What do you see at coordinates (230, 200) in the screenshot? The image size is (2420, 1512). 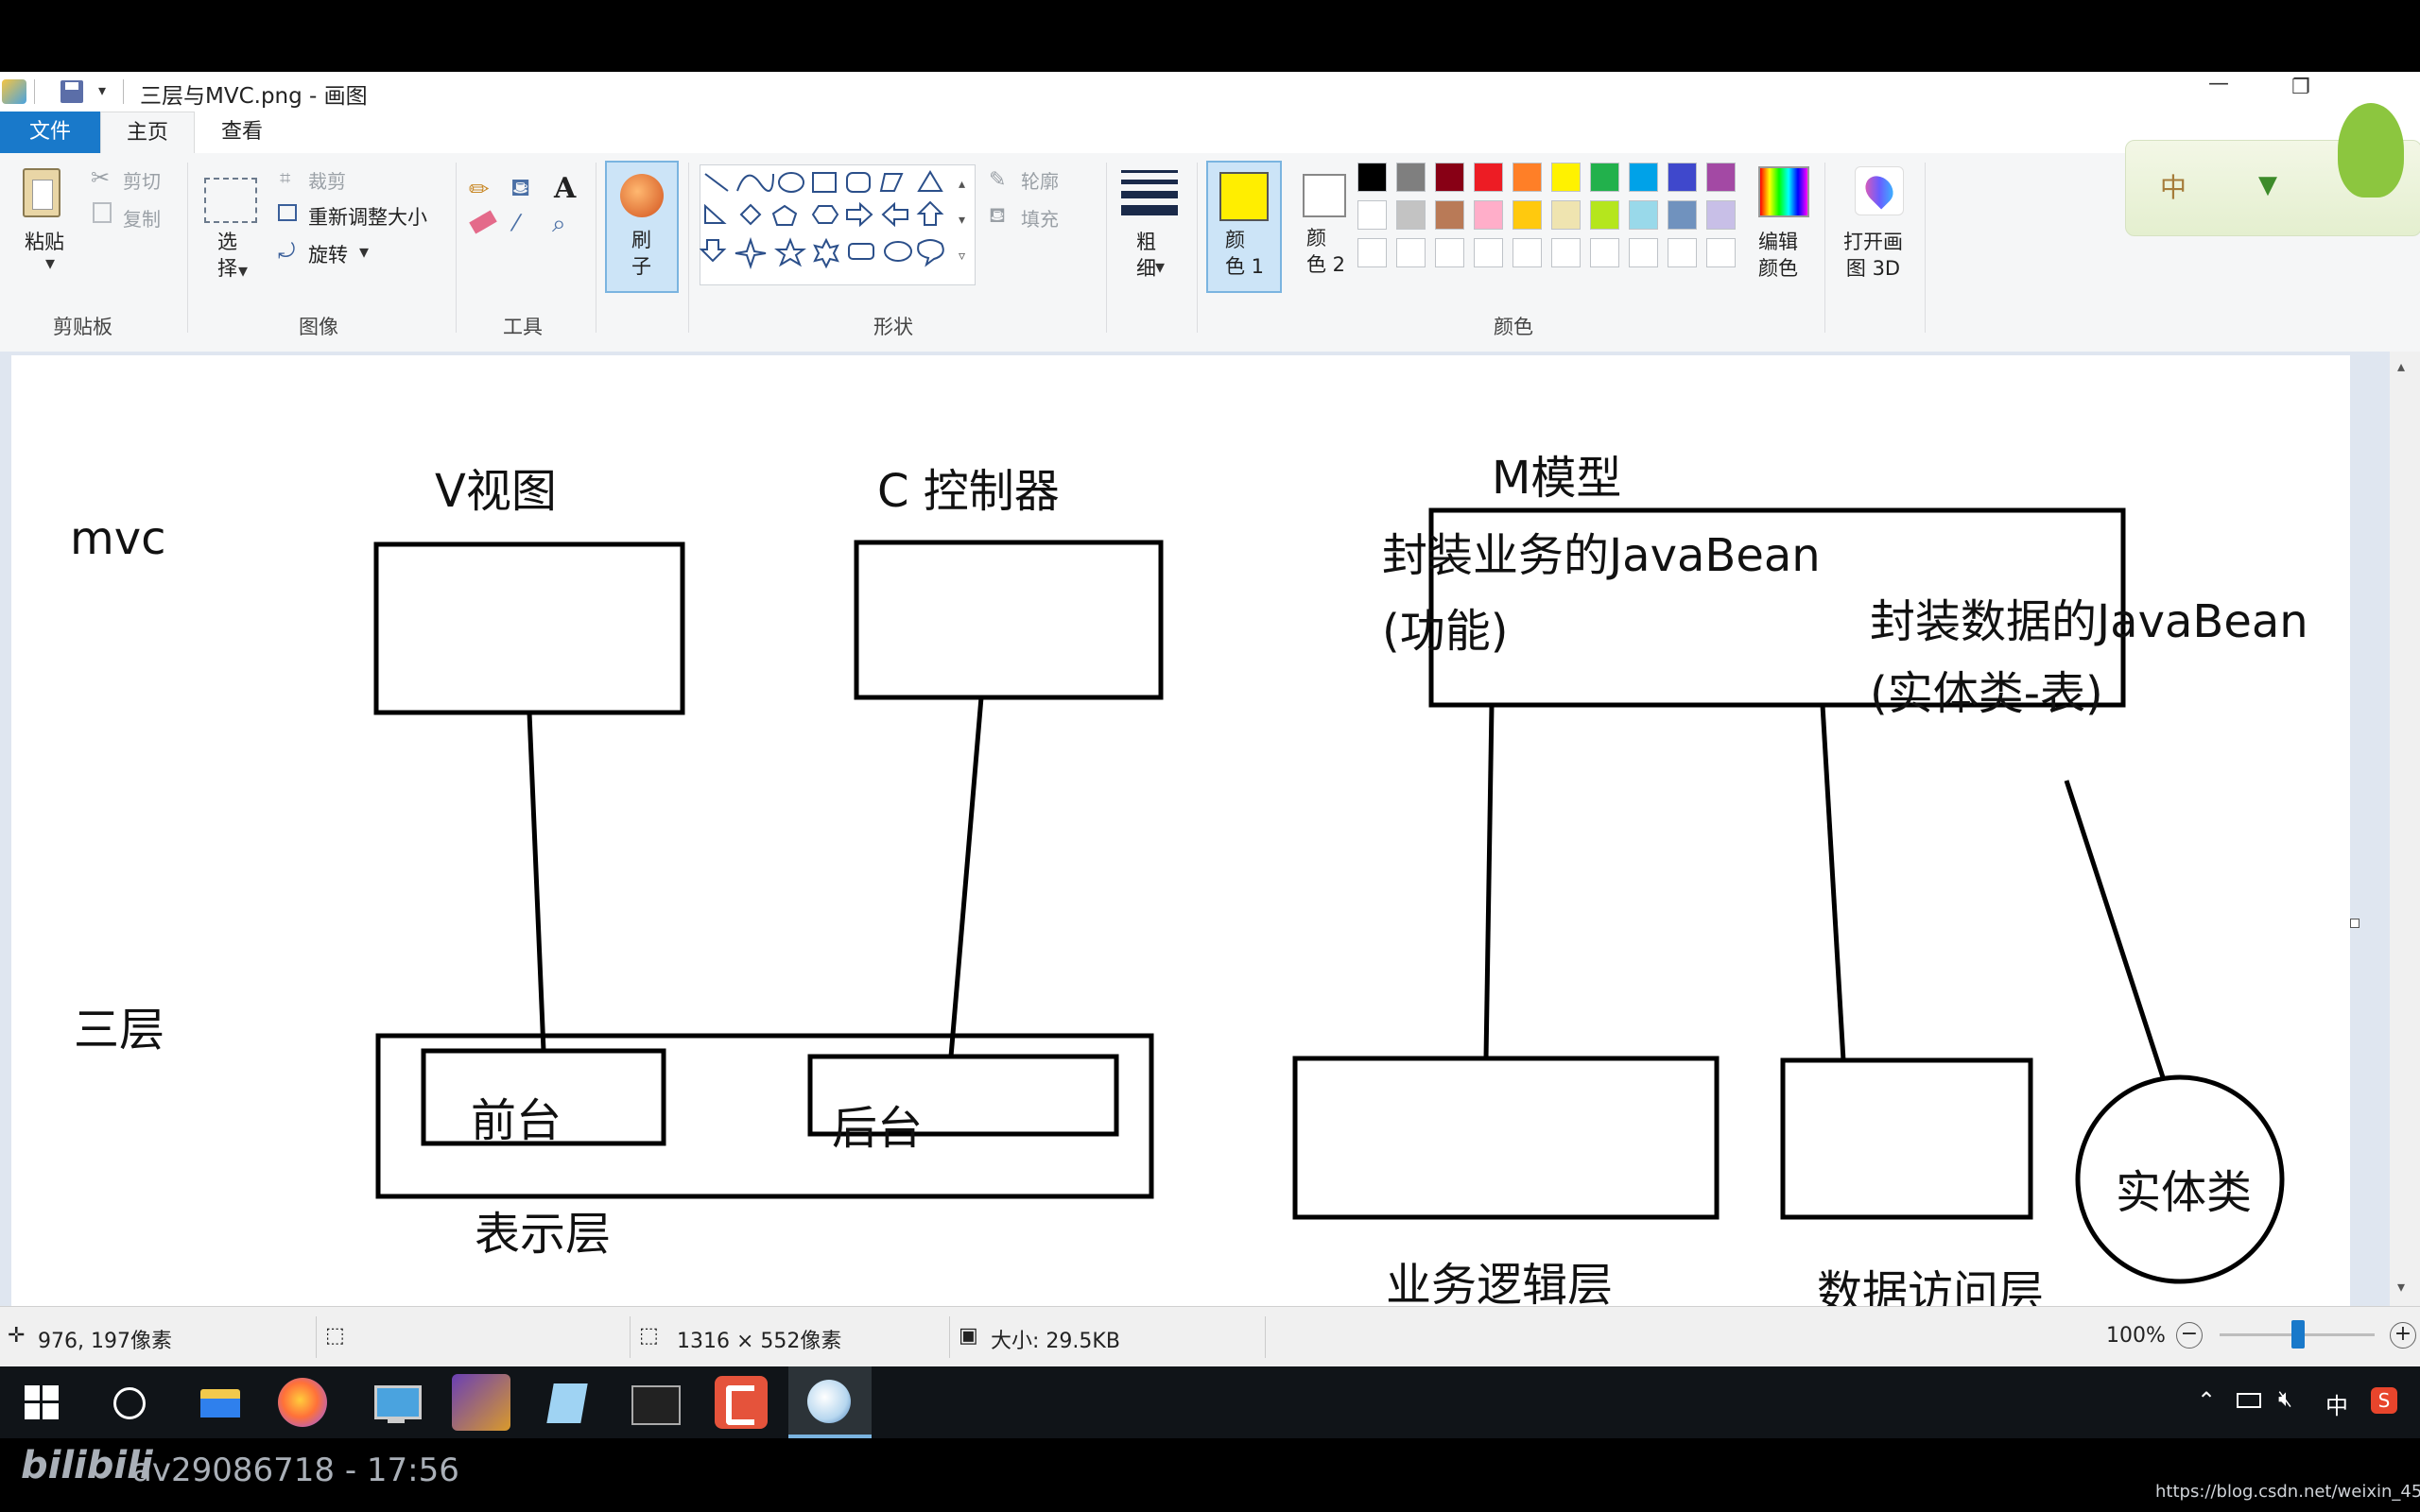 I see `select-icon` at bounding box center [230, 200].